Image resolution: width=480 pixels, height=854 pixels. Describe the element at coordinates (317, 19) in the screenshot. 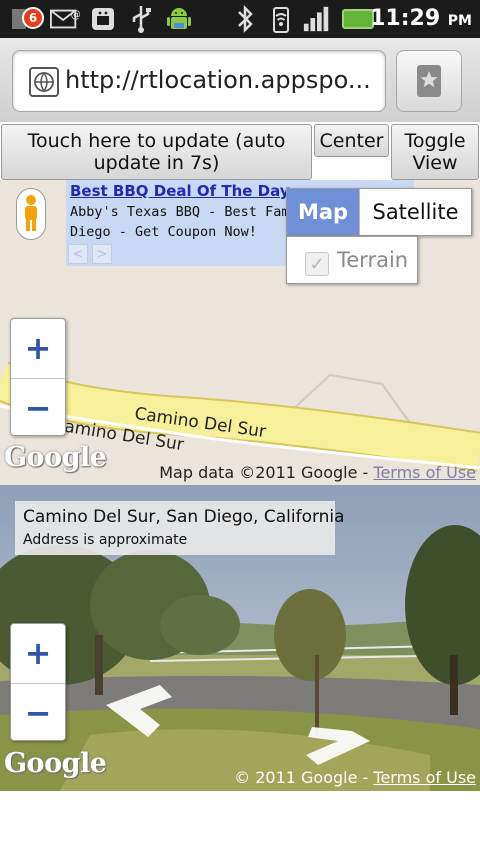

I see `signal-icon` at that location.